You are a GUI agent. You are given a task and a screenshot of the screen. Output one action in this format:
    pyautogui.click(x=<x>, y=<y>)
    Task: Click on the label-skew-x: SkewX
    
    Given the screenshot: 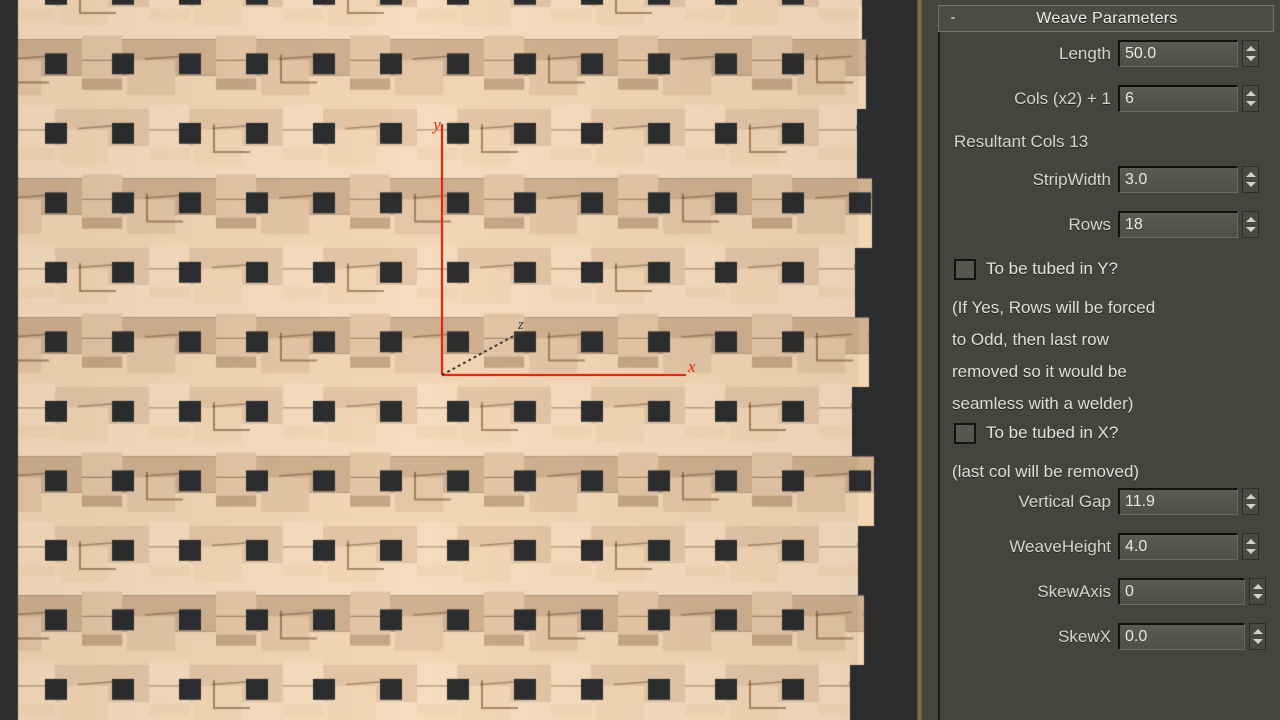 What is the action you would take?
    pyautogui.click(x=1084, y=636)
    